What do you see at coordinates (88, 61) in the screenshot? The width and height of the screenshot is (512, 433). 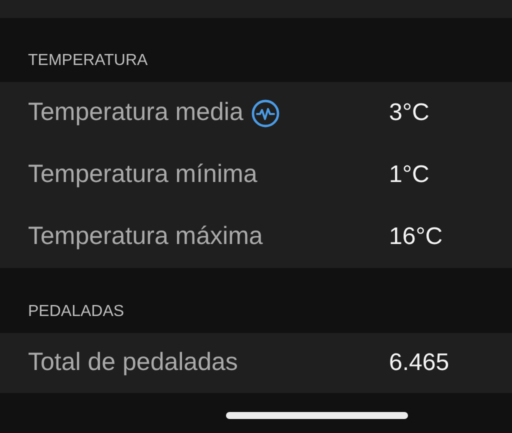 I see `section-header: TEMPERATURA` at bounding box center [88, 61].